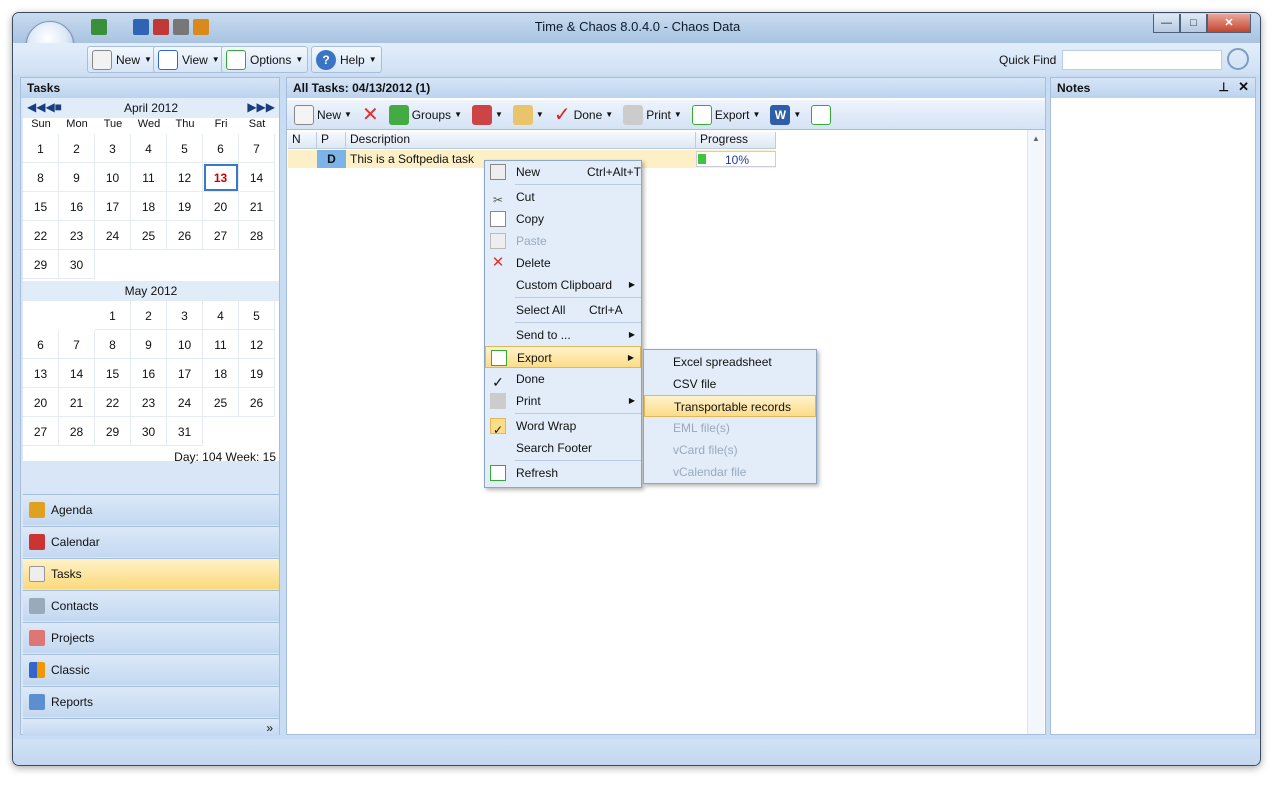 Image resolution: width=1281 pixels, height=787 pixels. I want to click on options-menu-button: Options ▼, so click(265, 59).